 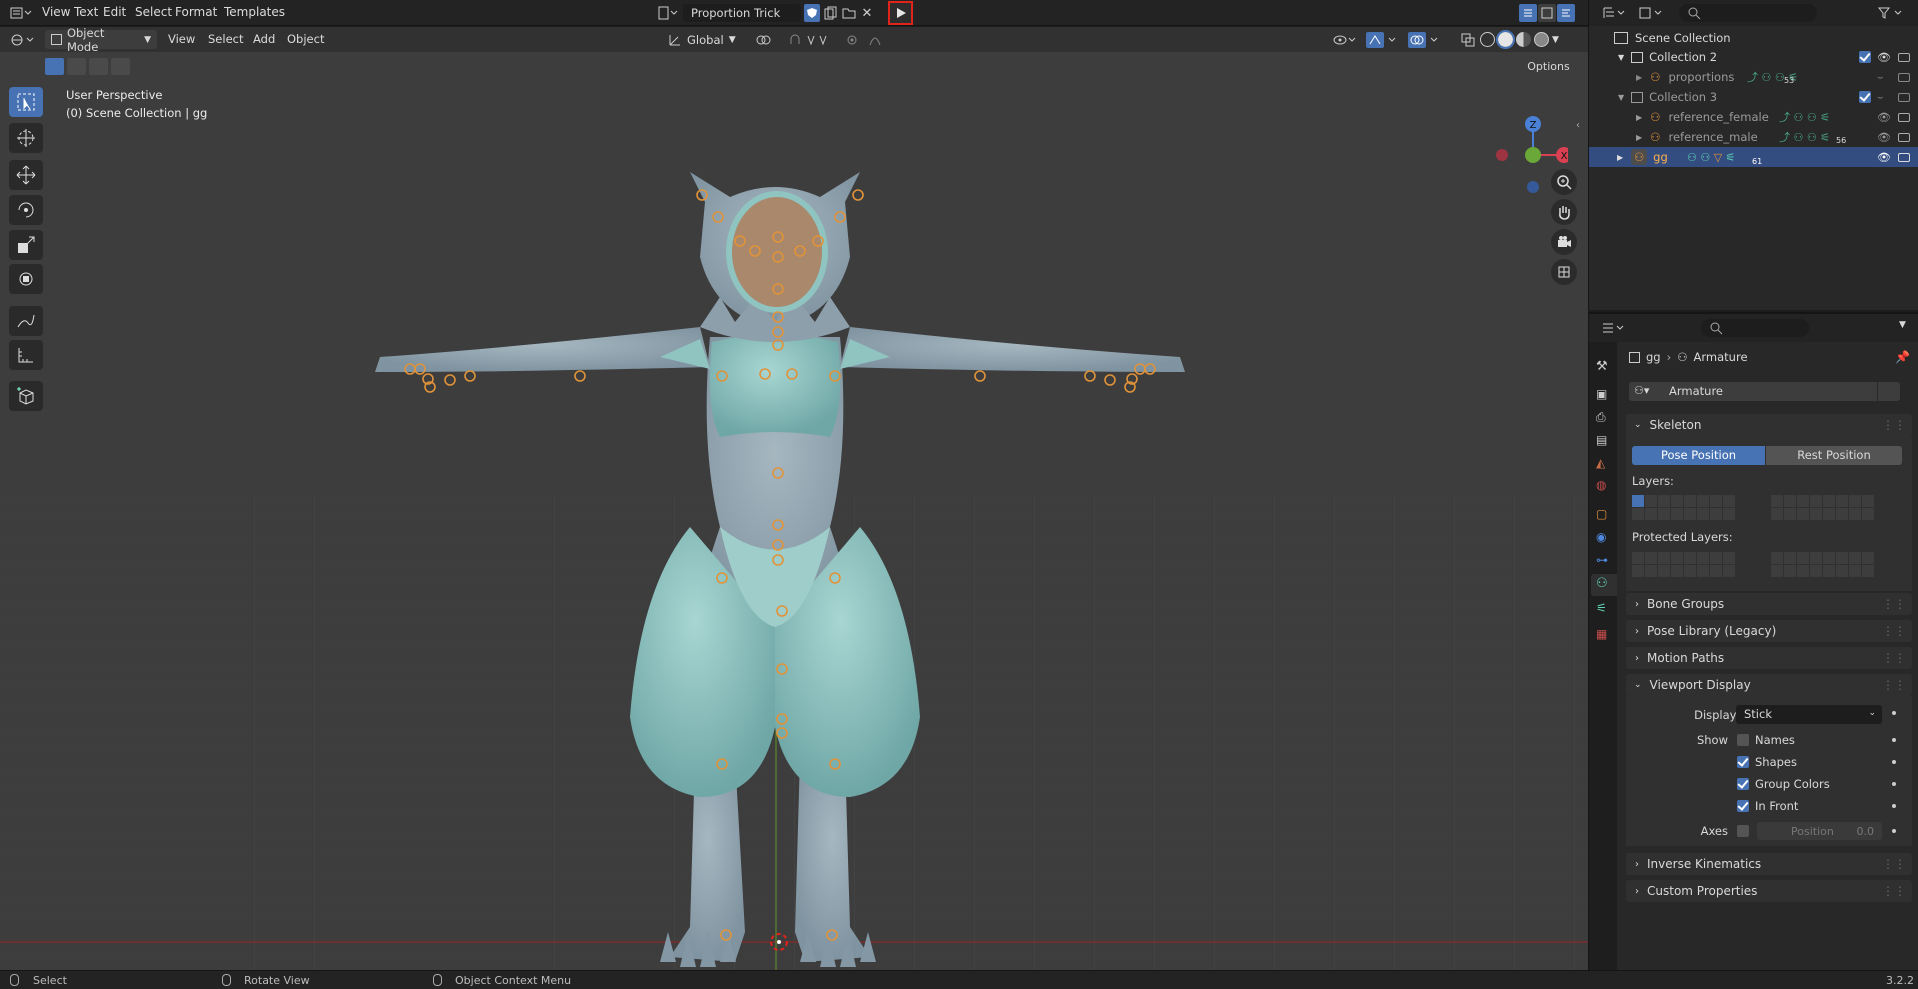 What do you see at coordinates (1523, 39) in the screenshot?
I see `material-shading-icon` at bounding box center [1523, 39].